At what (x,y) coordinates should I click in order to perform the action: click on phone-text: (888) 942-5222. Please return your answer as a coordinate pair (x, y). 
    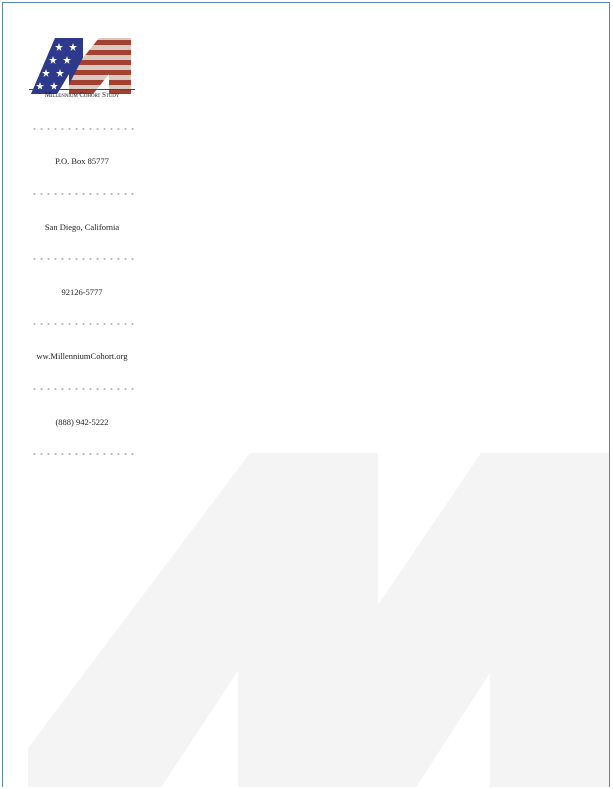
    Looking at the image, I should click on (82, 422).